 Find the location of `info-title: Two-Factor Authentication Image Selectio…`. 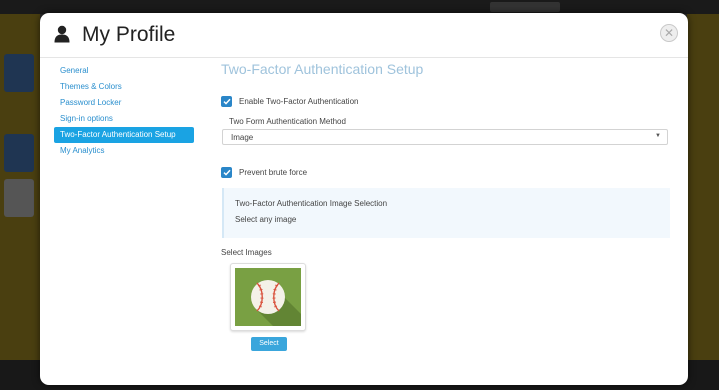

info-title: Two-Factor Authentication Image Selectio… is located at coordinates (311, 203).